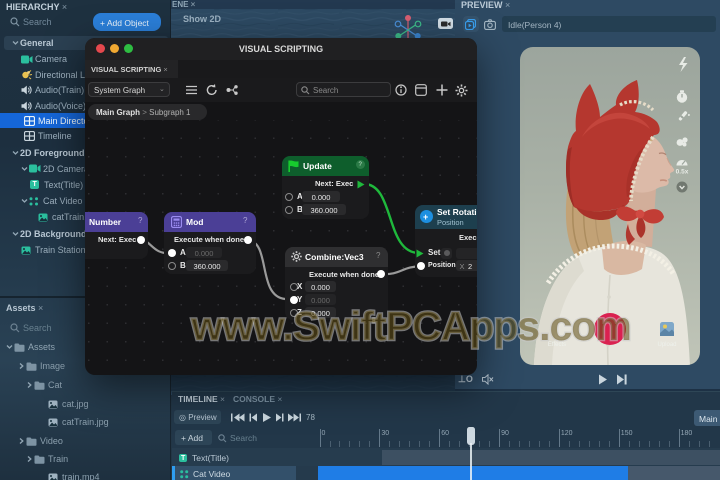 The image size is (720, 480). Describe the element at coordinates (666, 345) in the screenshot. I see `svg-text: Upload` at that location.